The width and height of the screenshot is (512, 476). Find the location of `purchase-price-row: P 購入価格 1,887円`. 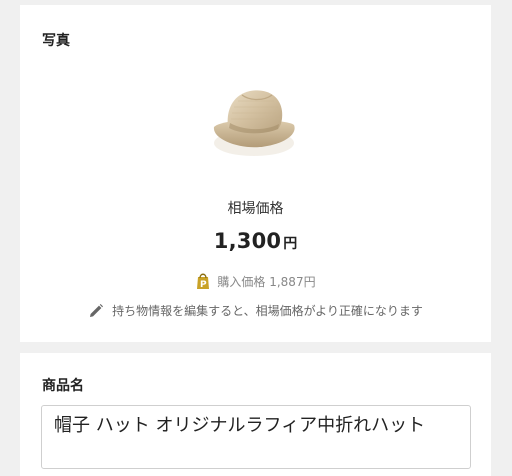

purchase-price-row: P 購入価格 1,887円 is located at coordinates (255, 281).